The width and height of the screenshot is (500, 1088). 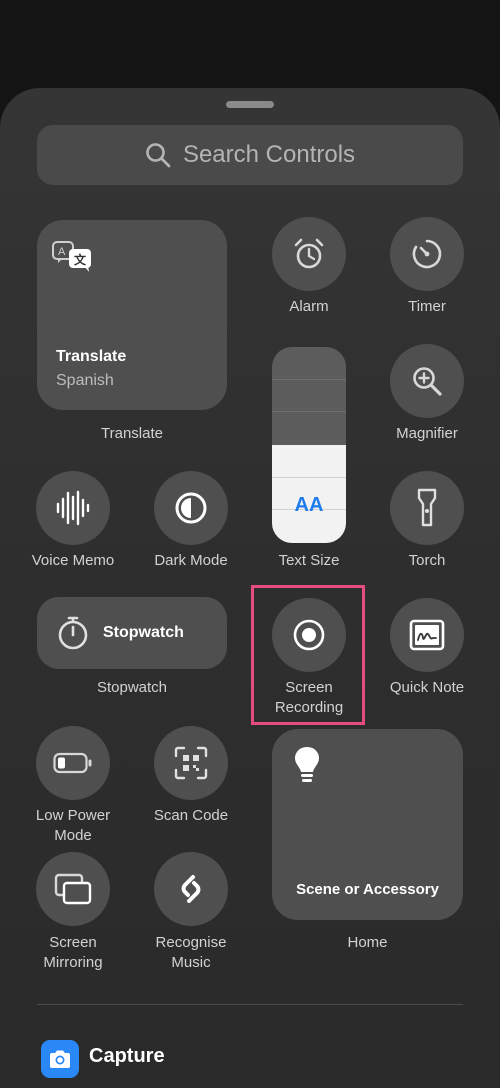 What do you see at coordinates (132, 433) in the screenshot?
I see `translate-label: Translate` at bounding box center [132, 433].